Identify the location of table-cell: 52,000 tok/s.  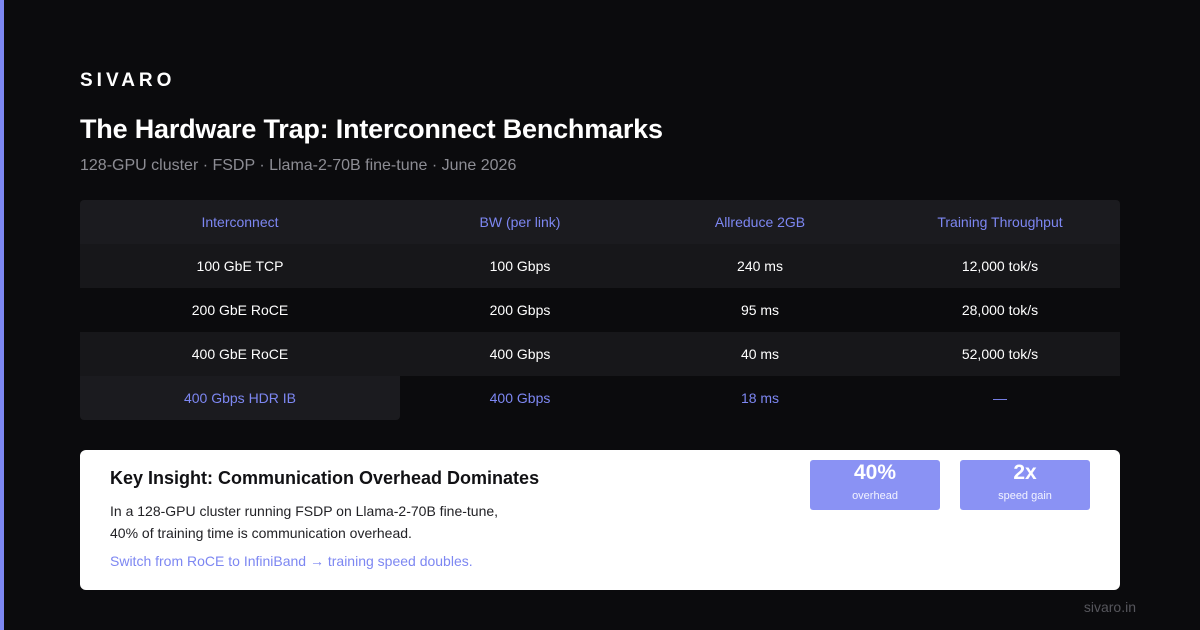
(1000, 354).